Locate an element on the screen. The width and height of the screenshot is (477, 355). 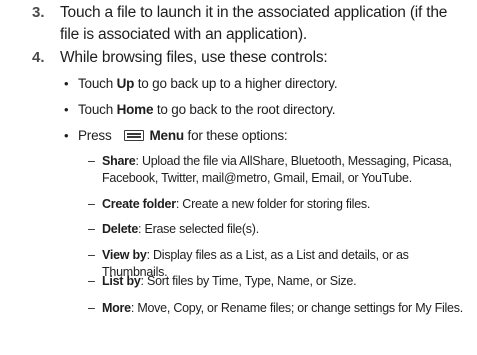
option-label: Create folder is located at coordinates (139, 204).